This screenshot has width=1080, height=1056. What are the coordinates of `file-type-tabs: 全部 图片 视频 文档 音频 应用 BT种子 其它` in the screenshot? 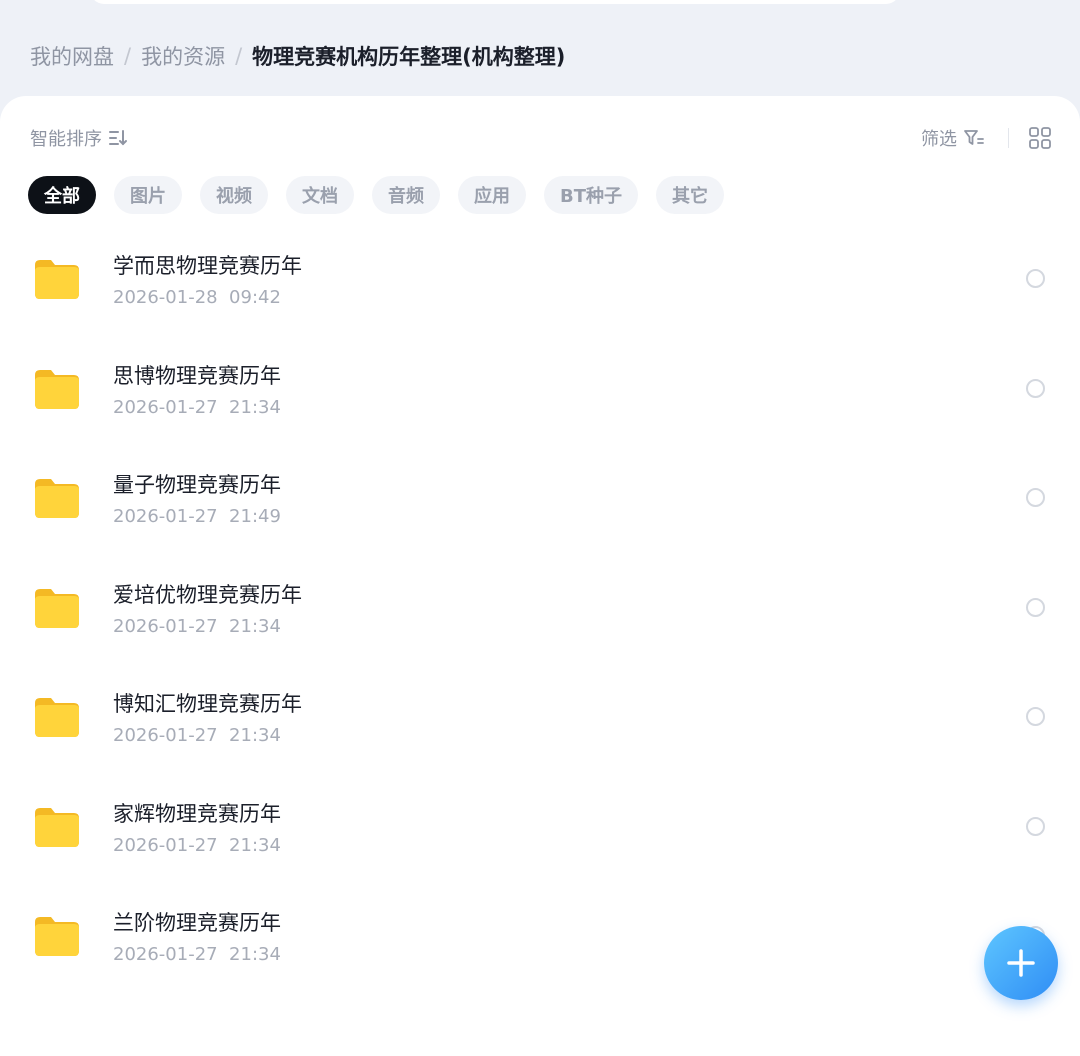 It's located at (385, 195).